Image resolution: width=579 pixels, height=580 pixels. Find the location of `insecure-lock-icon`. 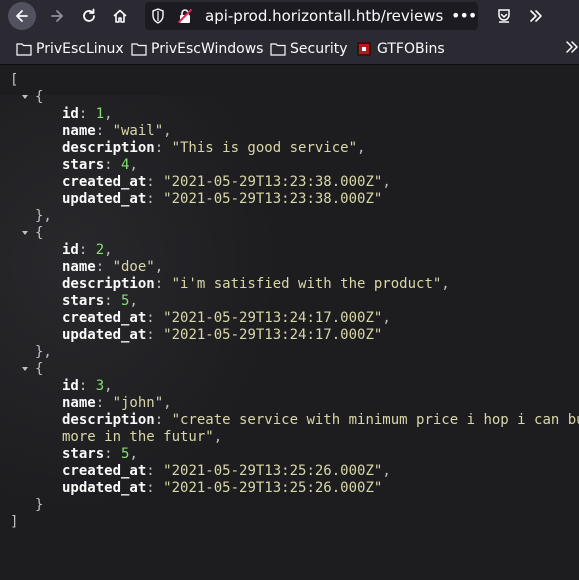

insecure-lock-icon is located at coordinates (185, 18).